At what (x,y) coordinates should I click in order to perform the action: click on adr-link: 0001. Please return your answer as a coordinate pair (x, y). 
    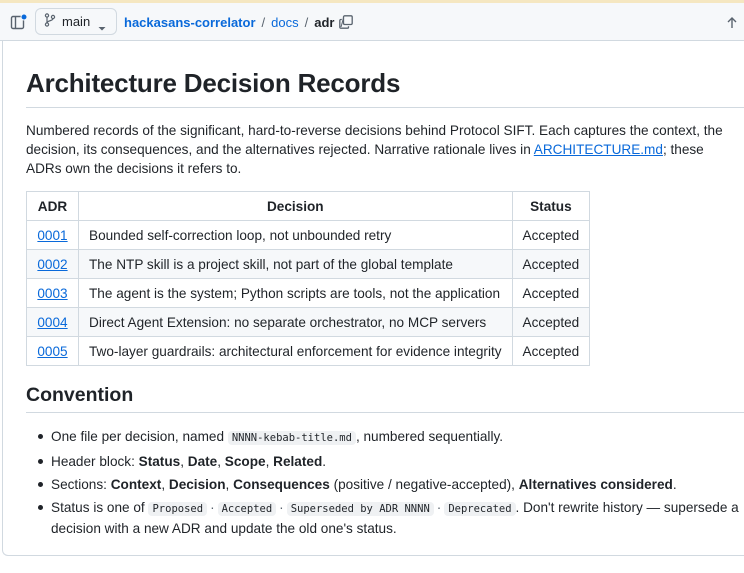
    Looking at the image, I should click on (52, 235).